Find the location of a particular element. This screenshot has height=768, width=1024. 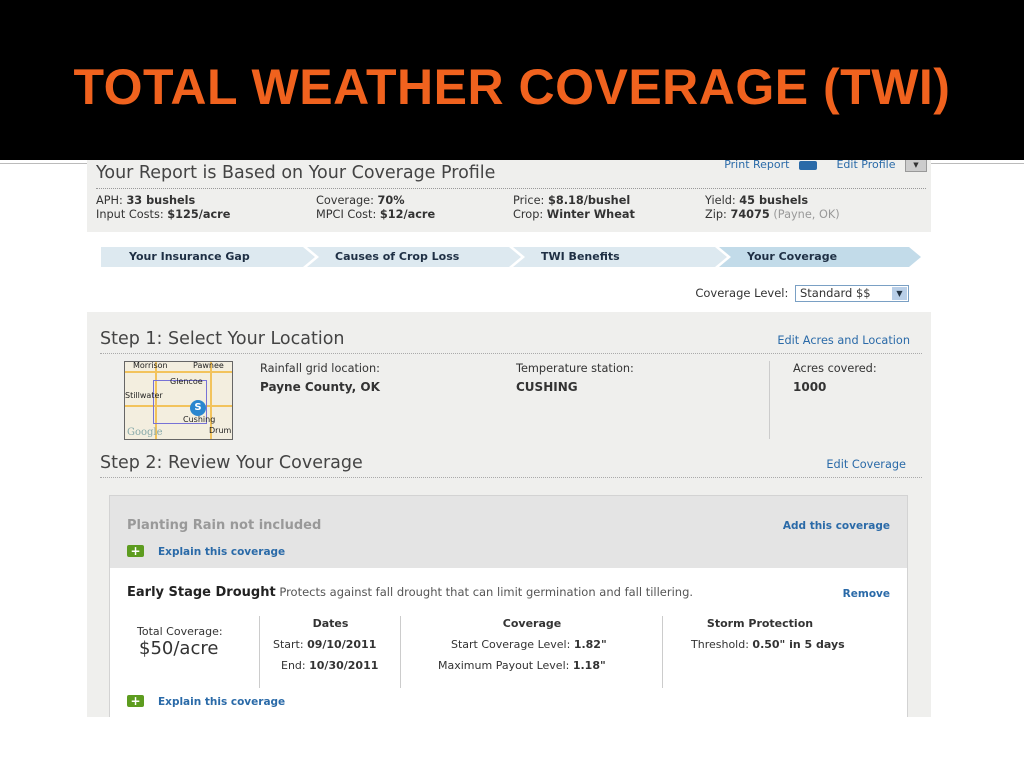

aph-value: 33 bushels is located at coordinates (161, 200).